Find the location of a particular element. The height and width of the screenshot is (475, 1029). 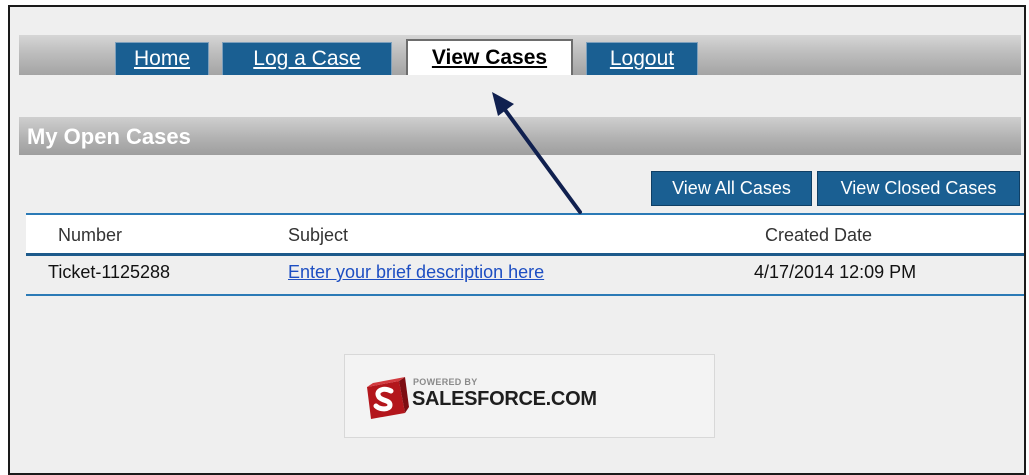

column-header-created-date: Created Date is located at coordinates (818, 235).